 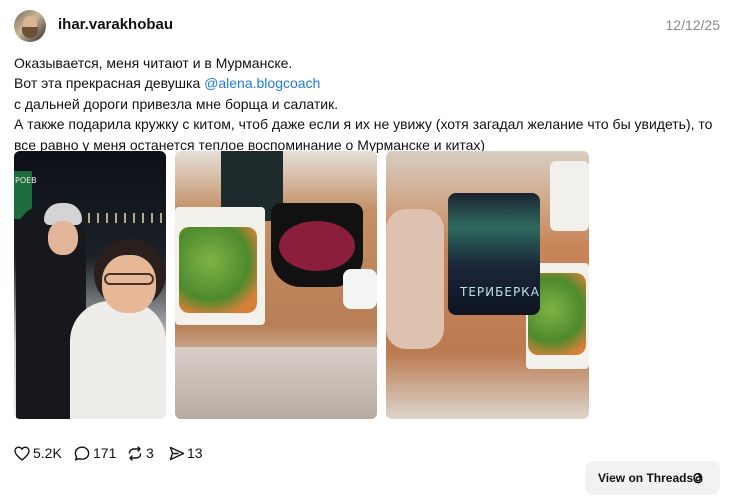 What do you see at coordinates (693, 25) in the screenshot?
I see `post-date: 12/12/25` at bounding box center [693, 25].